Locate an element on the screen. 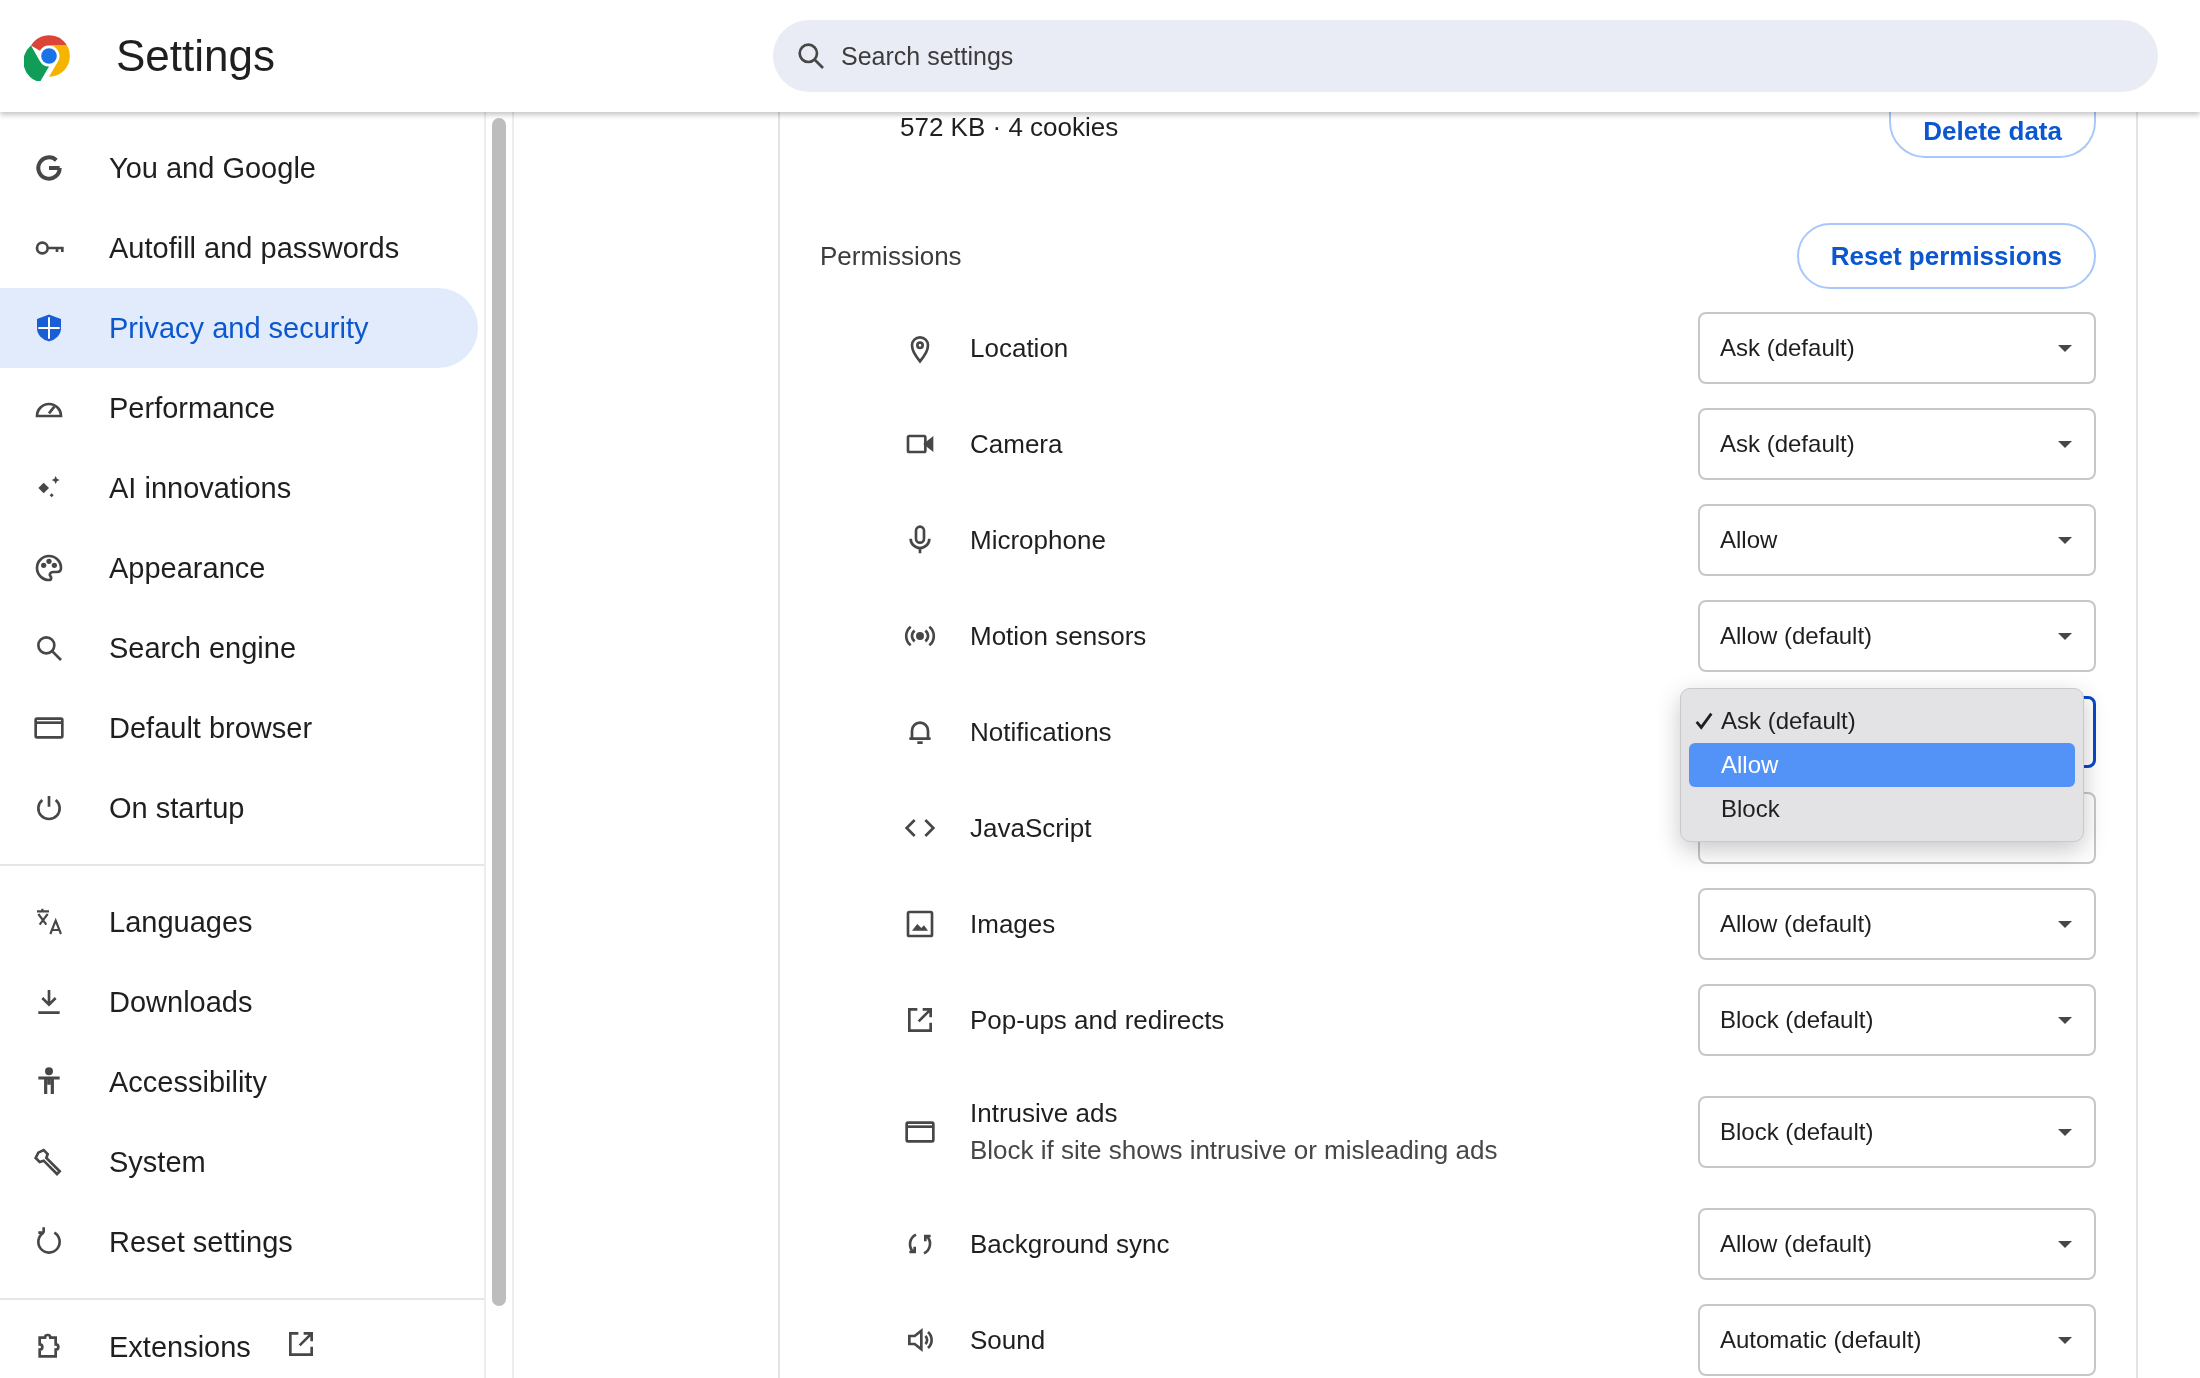 The image size is (2200, 1378). site-data-usage: 572 KB · 4 cookies is located at coordinates (1009, 127).